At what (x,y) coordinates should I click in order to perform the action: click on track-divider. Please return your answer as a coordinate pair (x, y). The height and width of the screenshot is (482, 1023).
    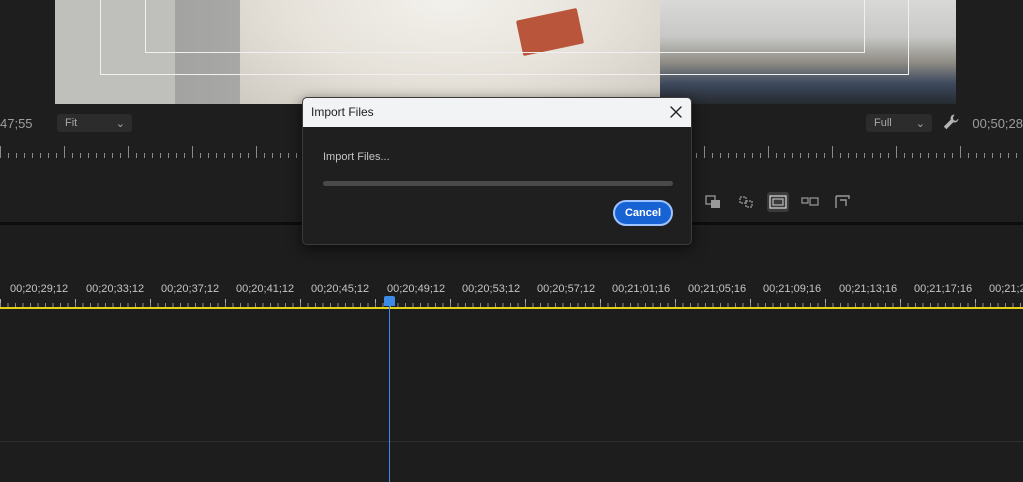
    Looking at the image, I should click on (511, 441).